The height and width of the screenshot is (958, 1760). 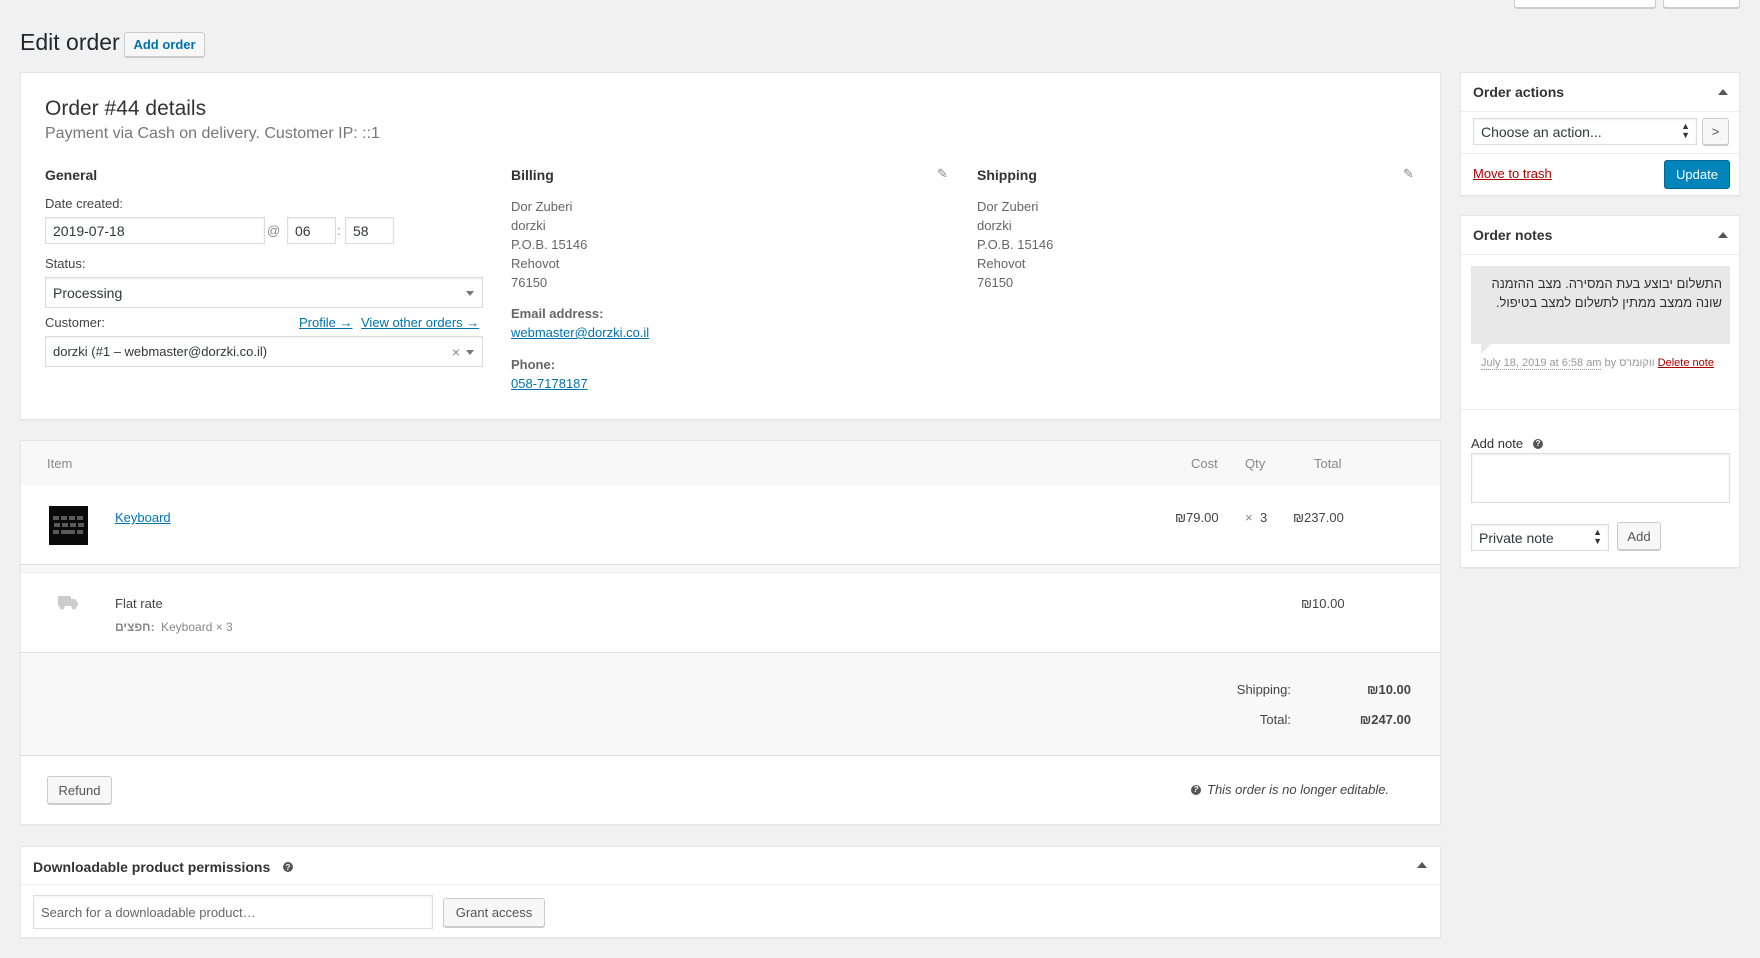 I want to click on product-link: Keyboard, so click(x=143, y=517).